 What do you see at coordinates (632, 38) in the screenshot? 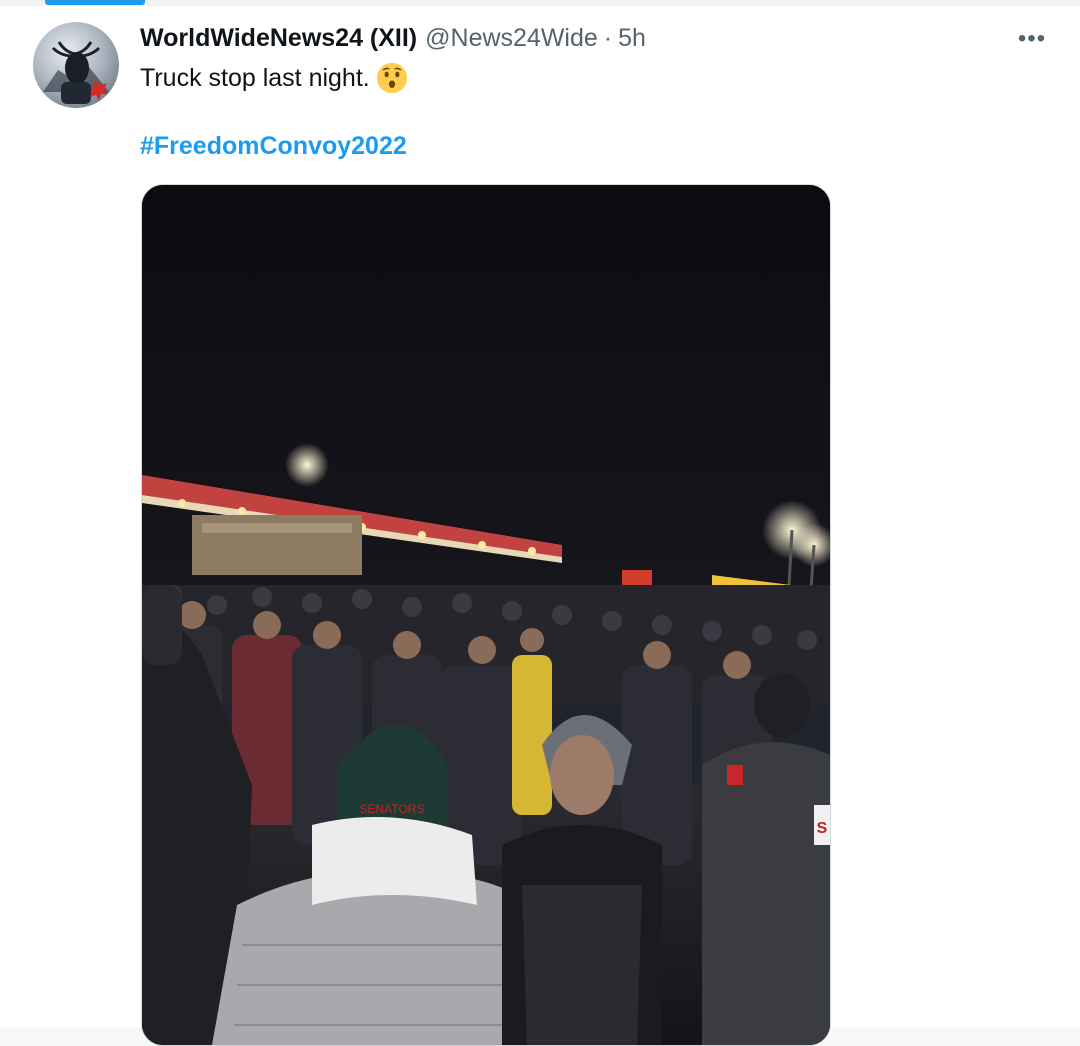
I see `timestamp: 5h` at bounding box center [632, 38].